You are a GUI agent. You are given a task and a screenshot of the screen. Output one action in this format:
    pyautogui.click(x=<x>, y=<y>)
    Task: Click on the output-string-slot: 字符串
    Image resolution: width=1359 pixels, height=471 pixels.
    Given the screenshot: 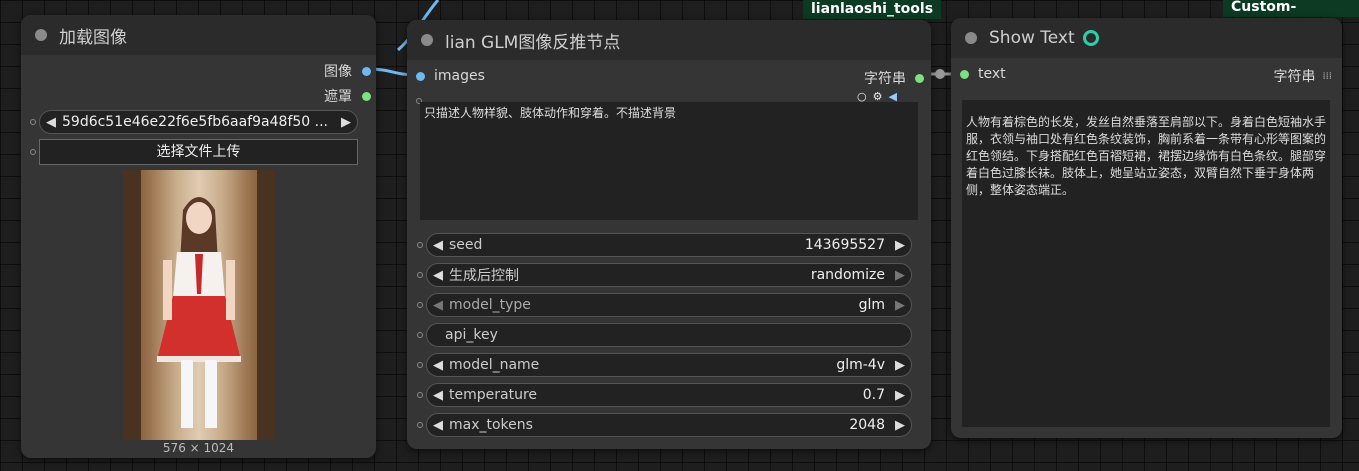 What is the action you would take?
    pyautogui.click(x=894, y=78)
    